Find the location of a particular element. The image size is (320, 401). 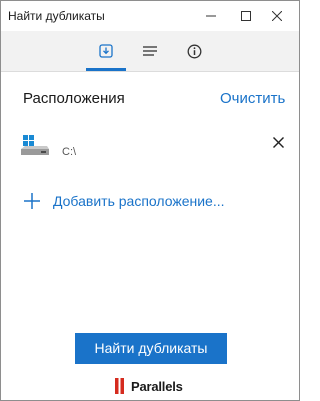

list-icon is located at coordinates (150, 51).